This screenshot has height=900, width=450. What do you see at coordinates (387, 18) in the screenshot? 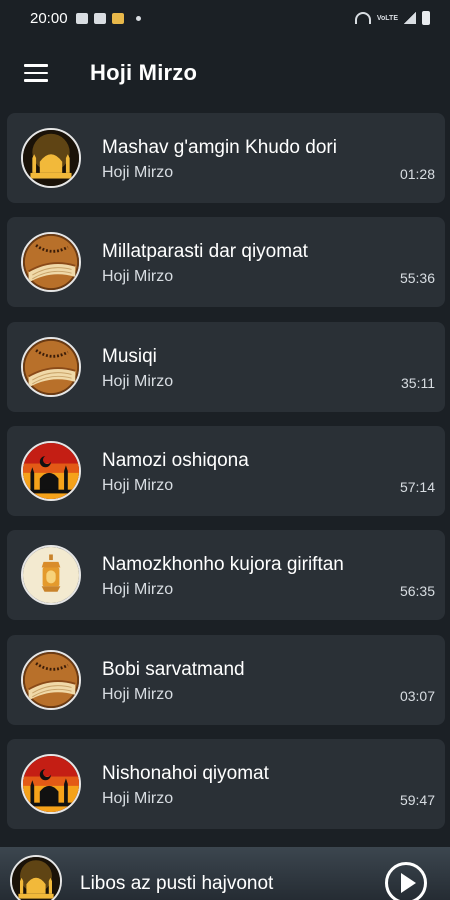
I see `volte-label: VoLTE` at bounding box center [387, 18].